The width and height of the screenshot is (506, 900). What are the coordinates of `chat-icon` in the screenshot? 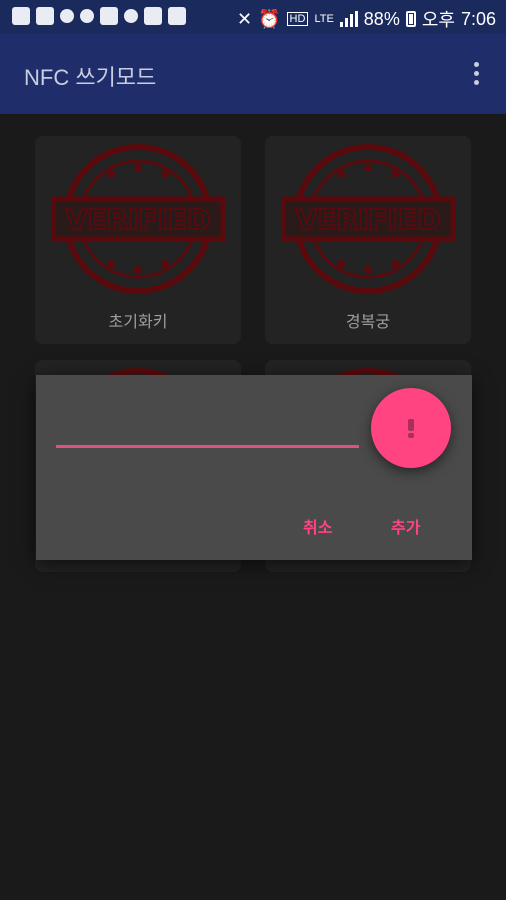 It's located at (21, 16).